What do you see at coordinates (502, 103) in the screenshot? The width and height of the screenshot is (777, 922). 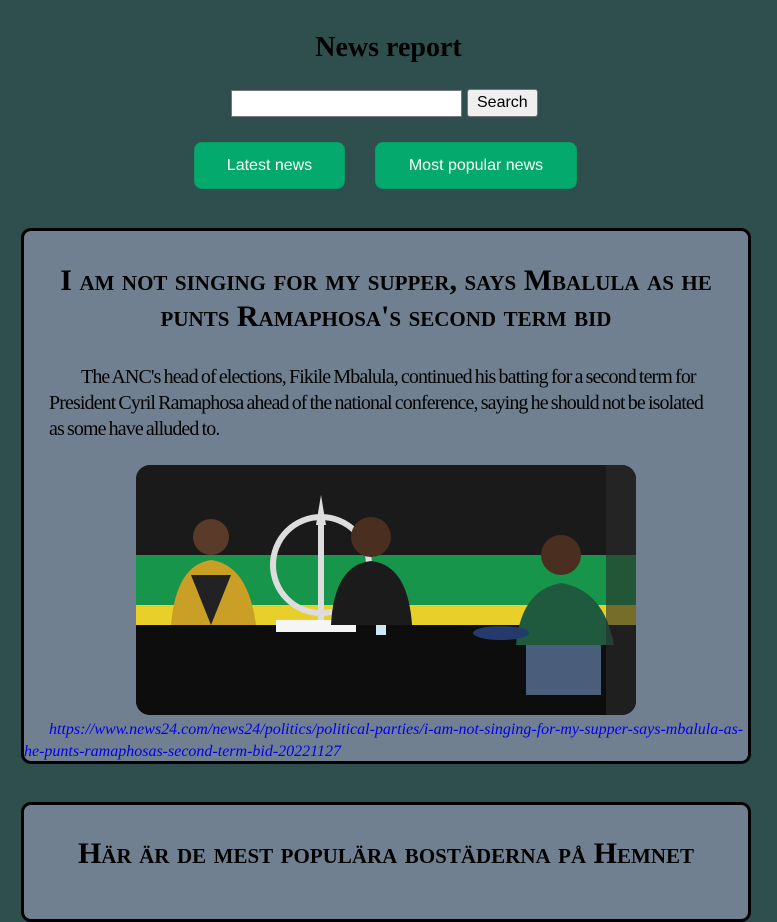 I see `search-button: Search` at bounding box center [502, 103].